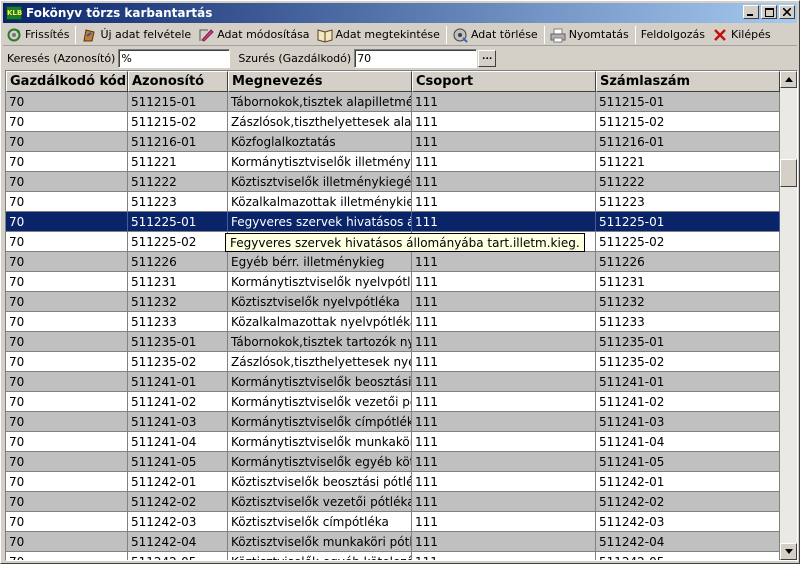 This screenshot has height=564, width=800. I want to click on table-cell: Köztisztviselők címpótléka, so click(320, 522).